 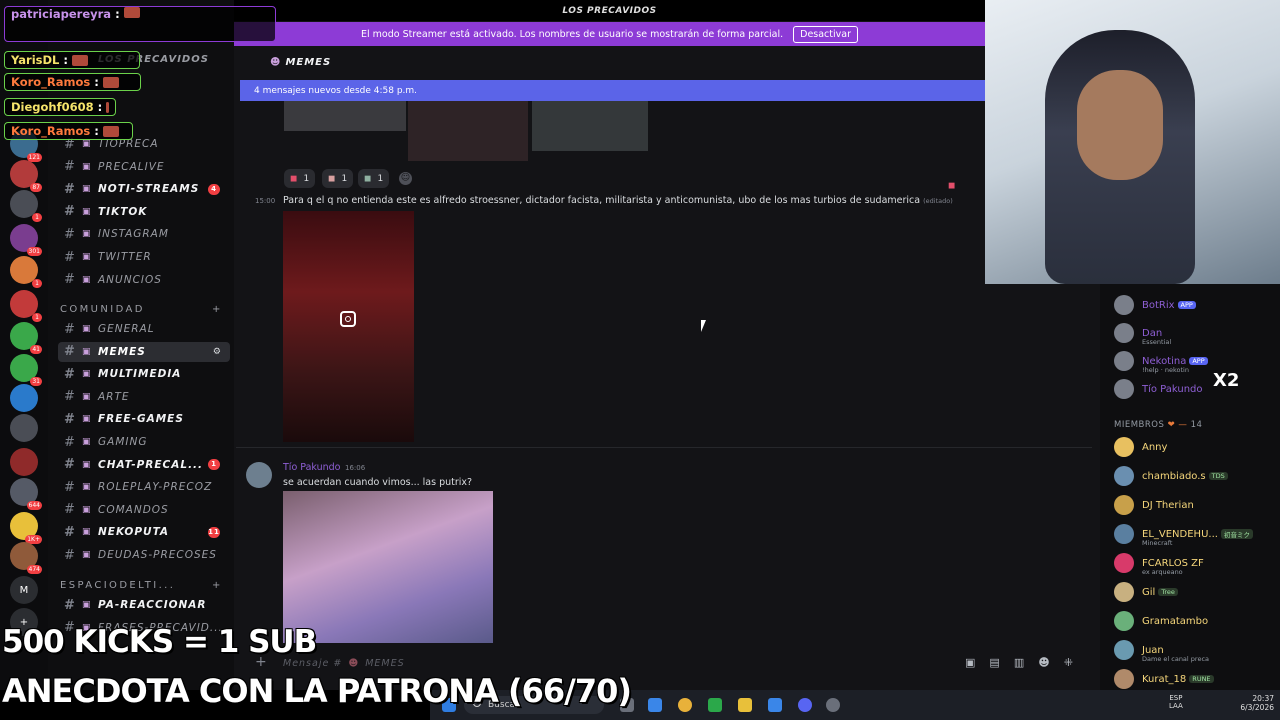 I want to click on sticker-icon: ▥, so click(x=1026, y=662).